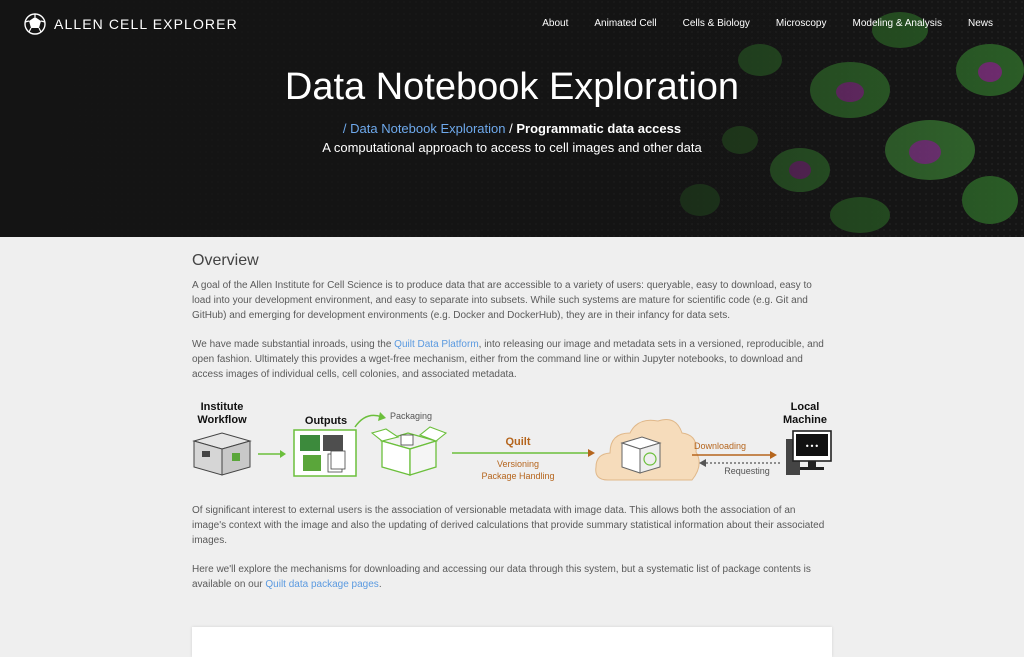 Image resolution: width=1024 pixels, height=657 pixels. I want to click on computer-icon: •••, so click(809, 452).